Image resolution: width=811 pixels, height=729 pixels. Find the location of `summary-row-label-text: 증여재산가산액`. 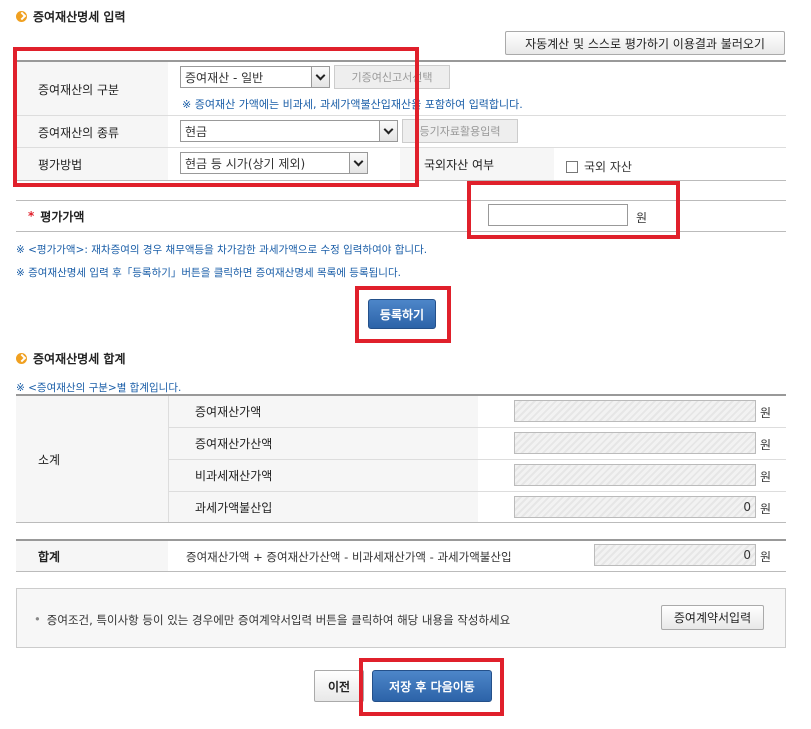

summary-row-label-text: 증여재산가산액 is located at coordinates (234, 444).